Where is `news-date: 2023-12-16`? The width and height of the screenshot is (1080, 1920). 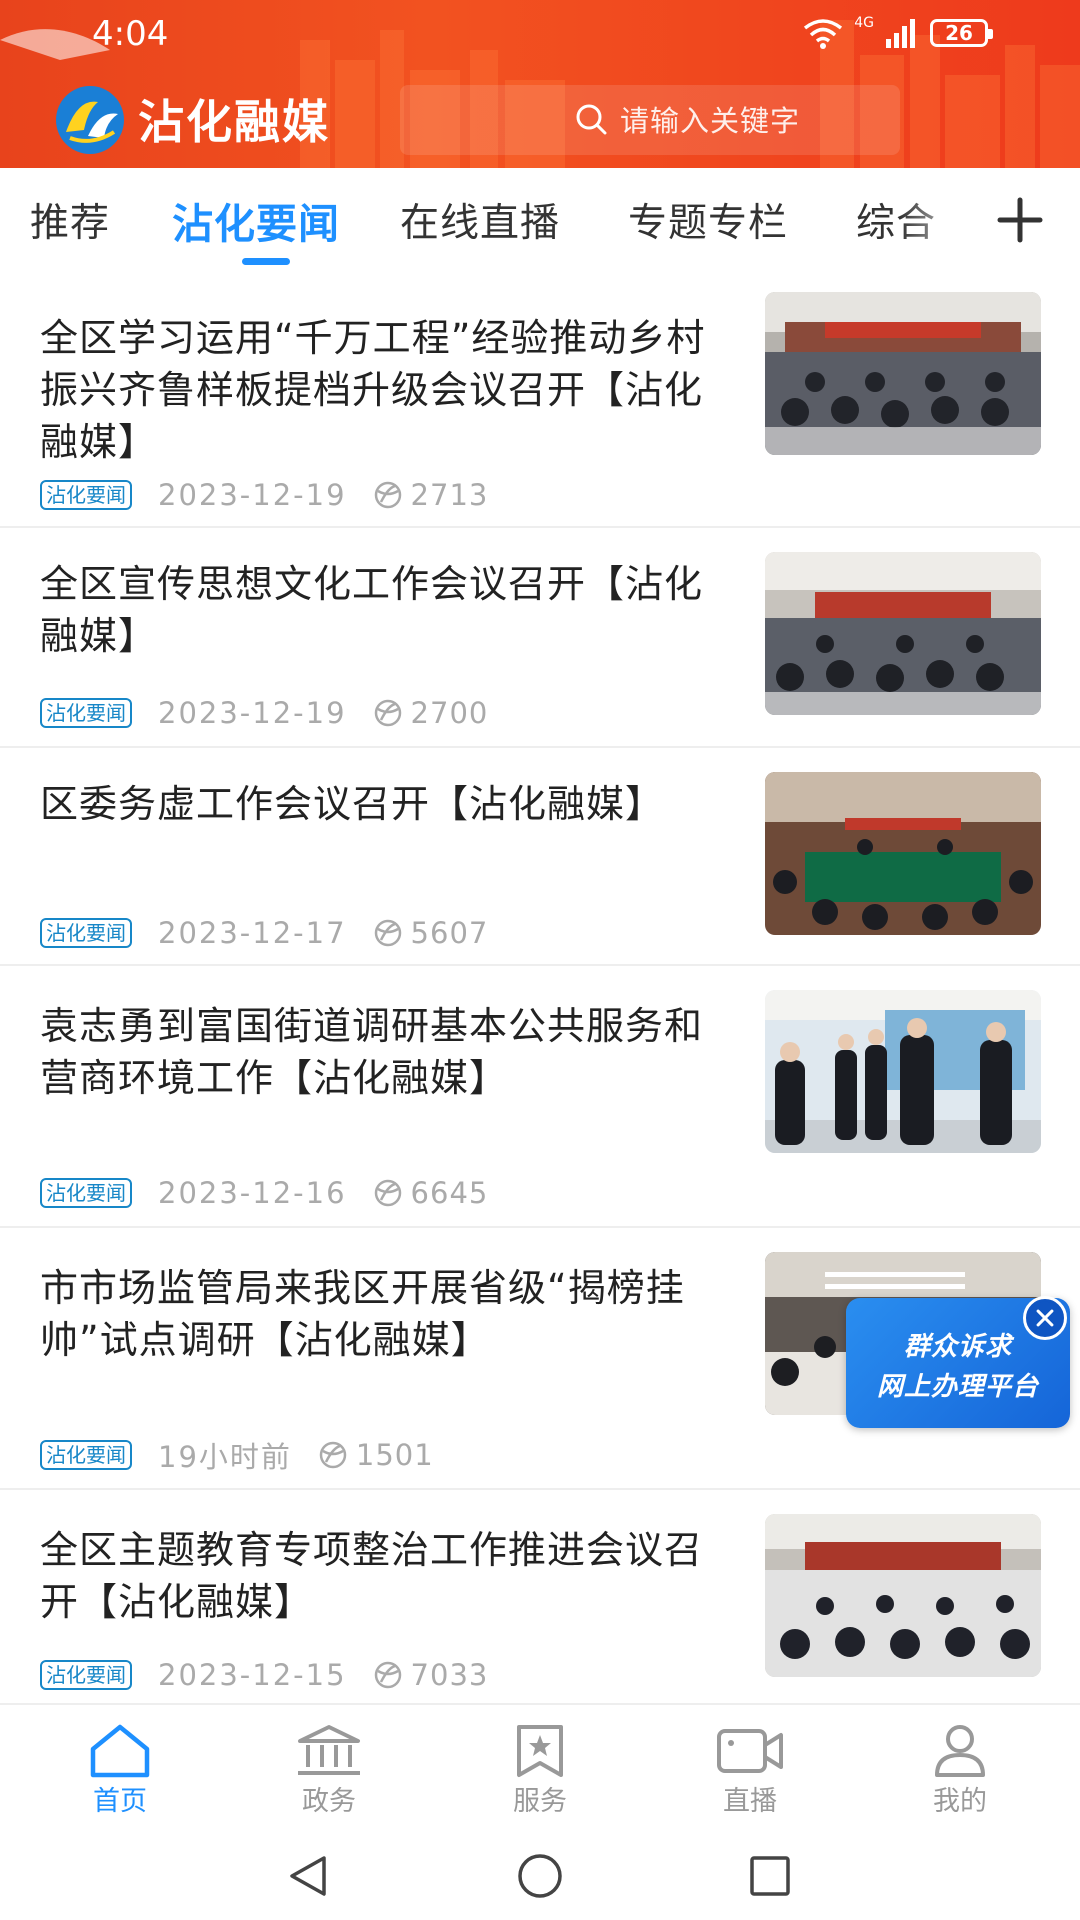
news-date: 2023-12-16 is located at coordinates (252, 1193).